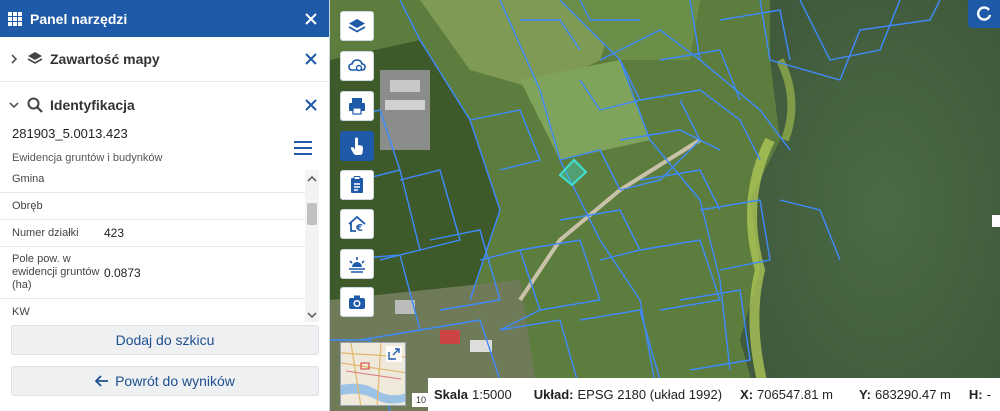  I want to click on home-euro-icon: €, so click(357, 224).